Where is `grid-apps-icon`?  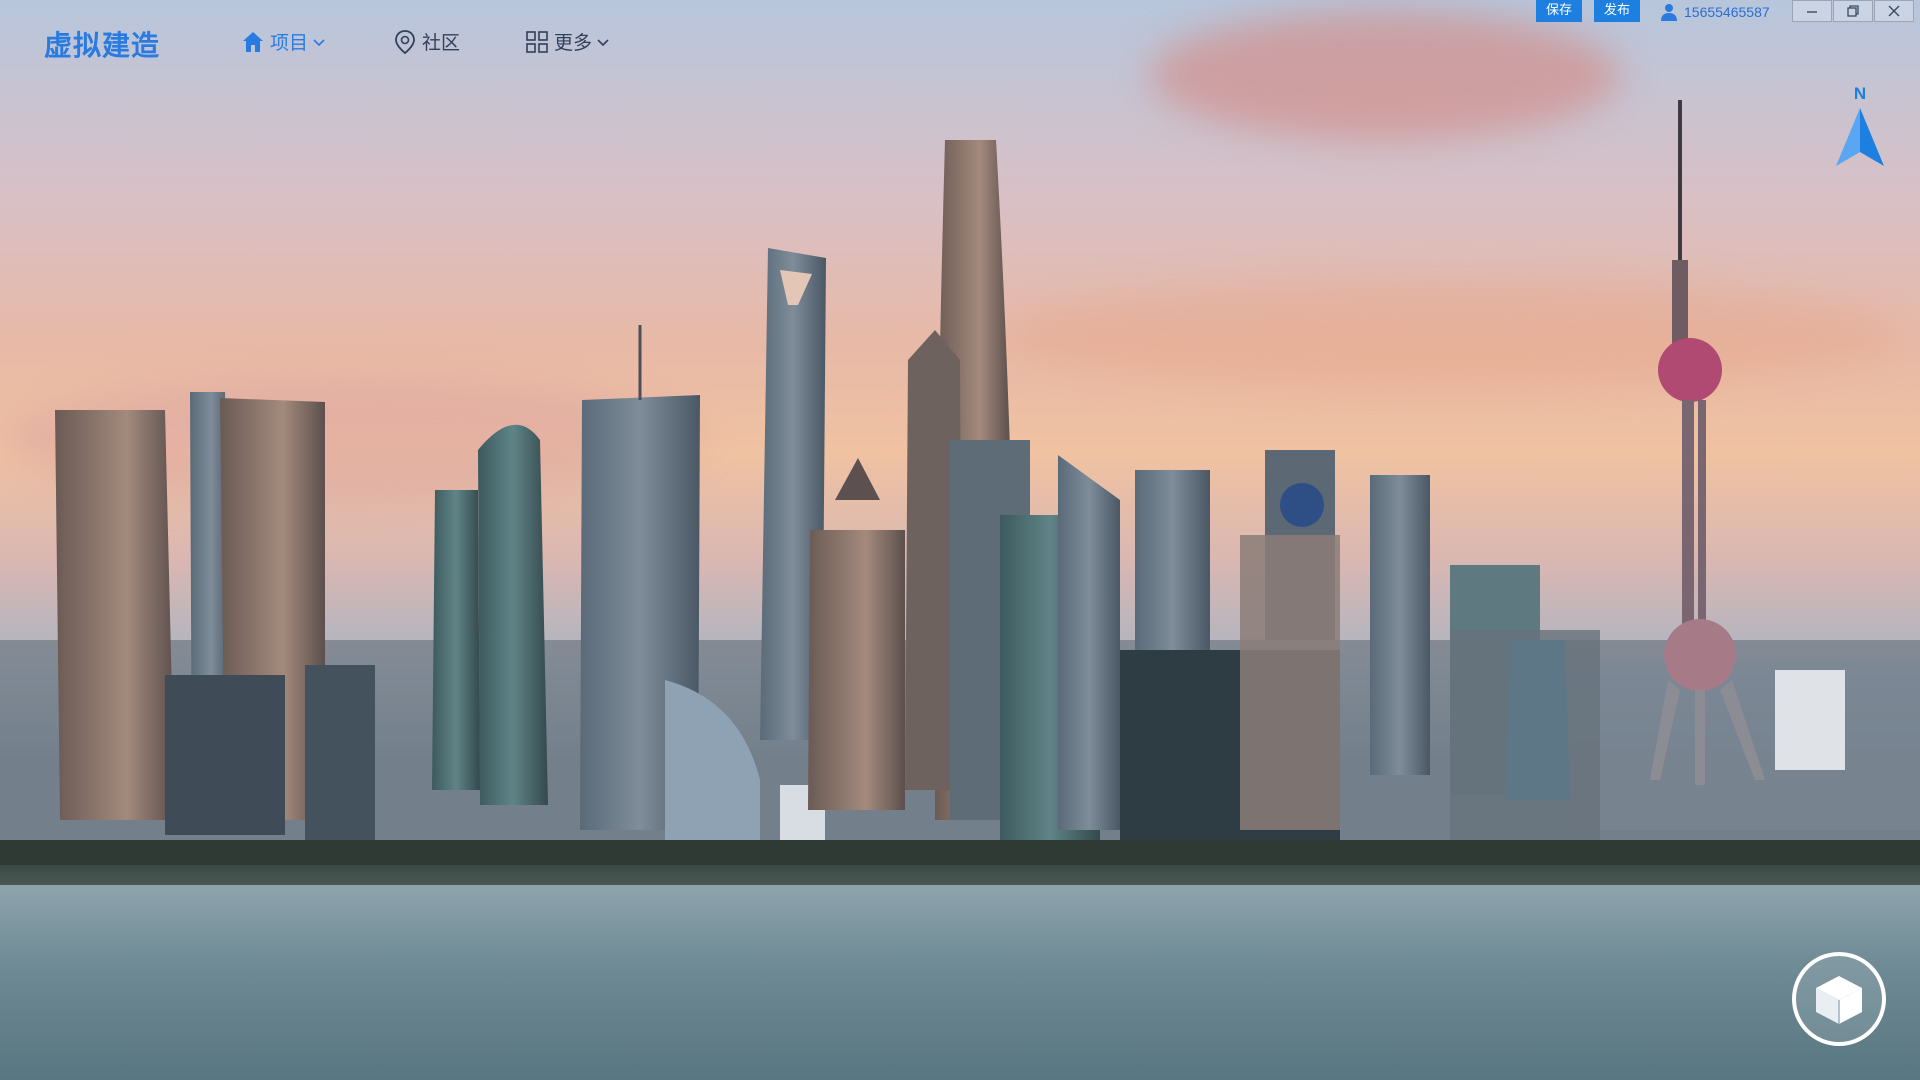
grid-apps-icon is located at coordinates (537, 41).